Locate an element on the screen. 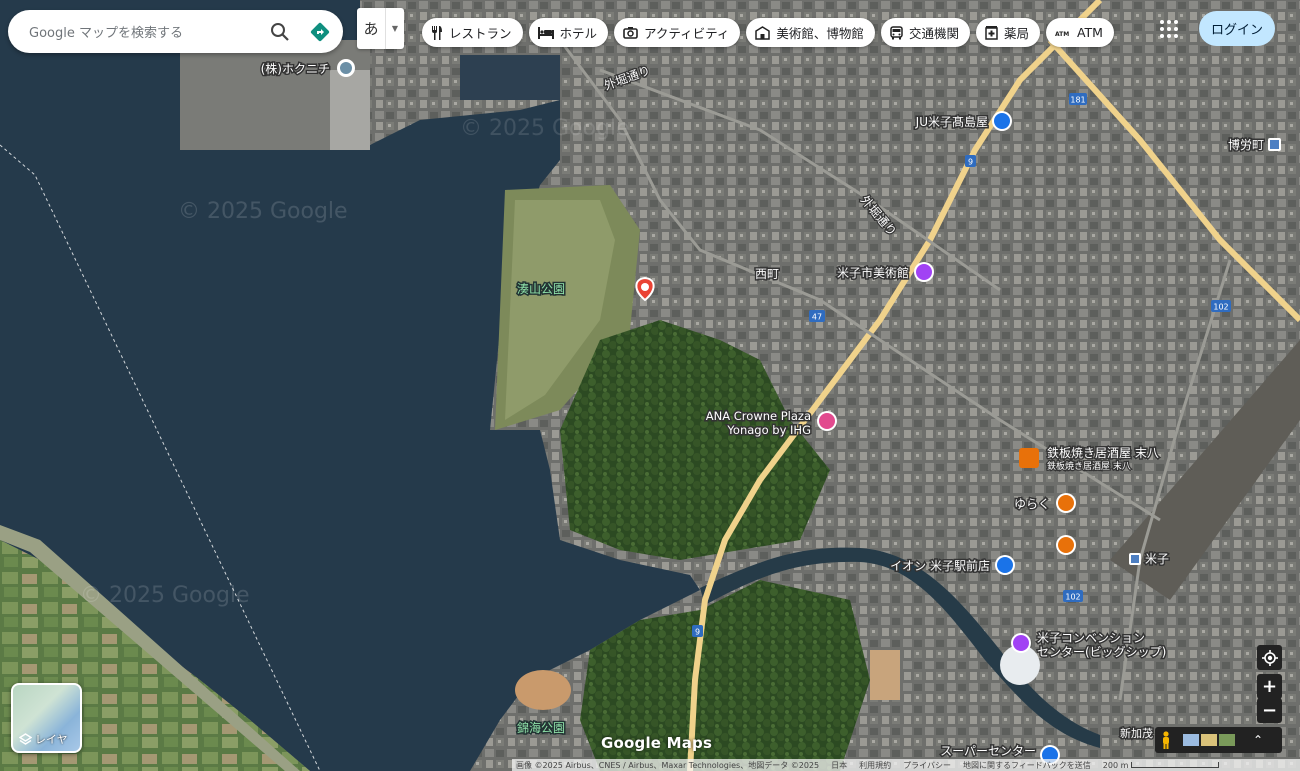  svg-text: 米子コンベンション is located at coordinates (1091, 638).